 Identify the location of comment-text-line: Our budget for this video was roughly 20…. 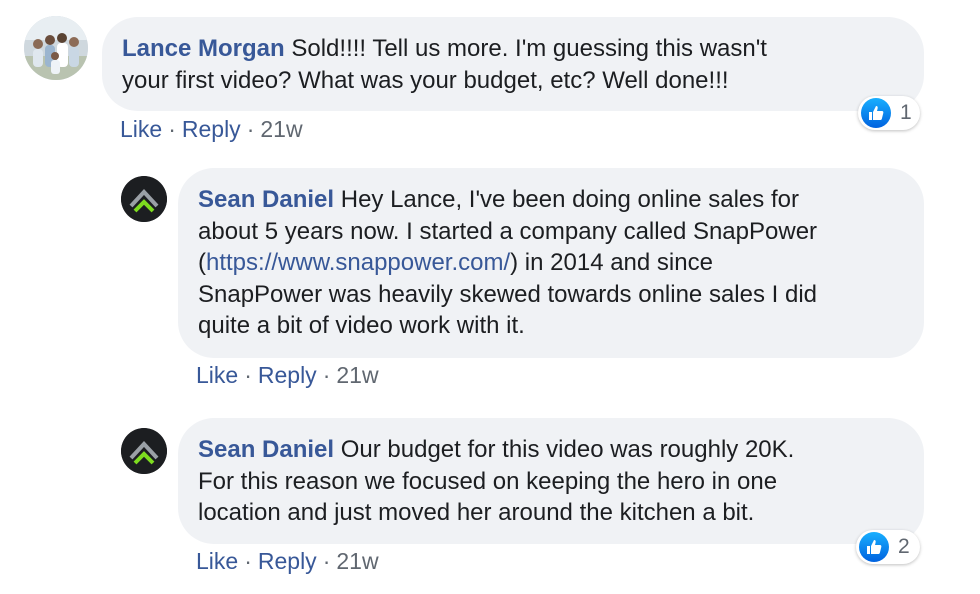
(564, 449).